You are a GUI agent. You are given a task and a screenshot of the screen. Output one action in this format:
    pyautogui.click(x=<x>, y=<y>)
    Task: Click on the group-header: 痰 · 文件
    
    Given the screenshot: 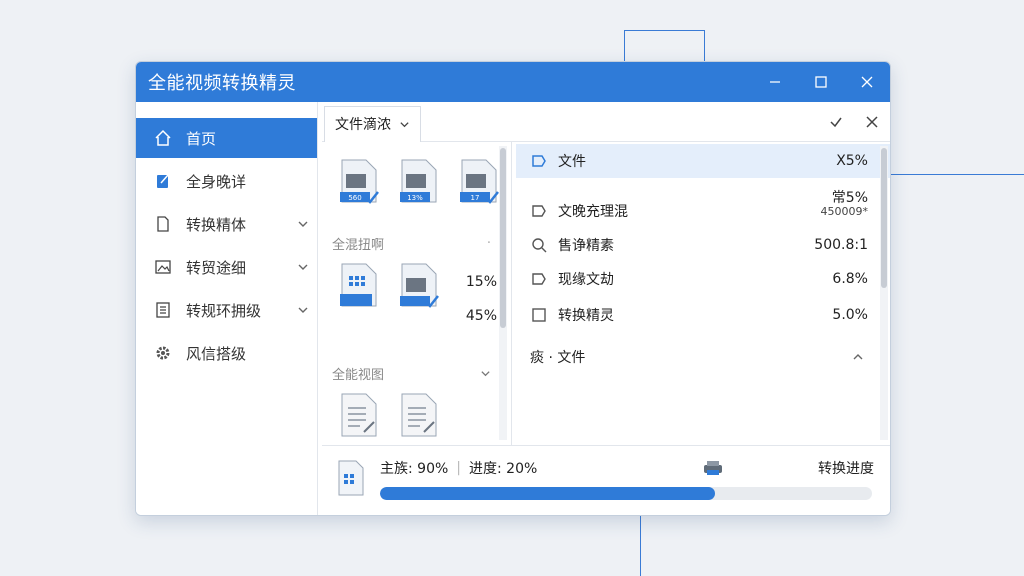 What is the action you would take?
    pyautogui.click(x=703, y=357)
    